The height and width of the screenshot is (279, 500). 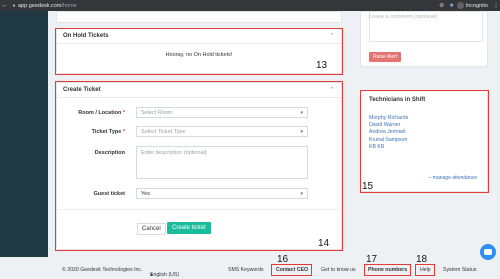 I want to click on manage-attendance-link: -- manage attendance, so click(x=452, y=178).